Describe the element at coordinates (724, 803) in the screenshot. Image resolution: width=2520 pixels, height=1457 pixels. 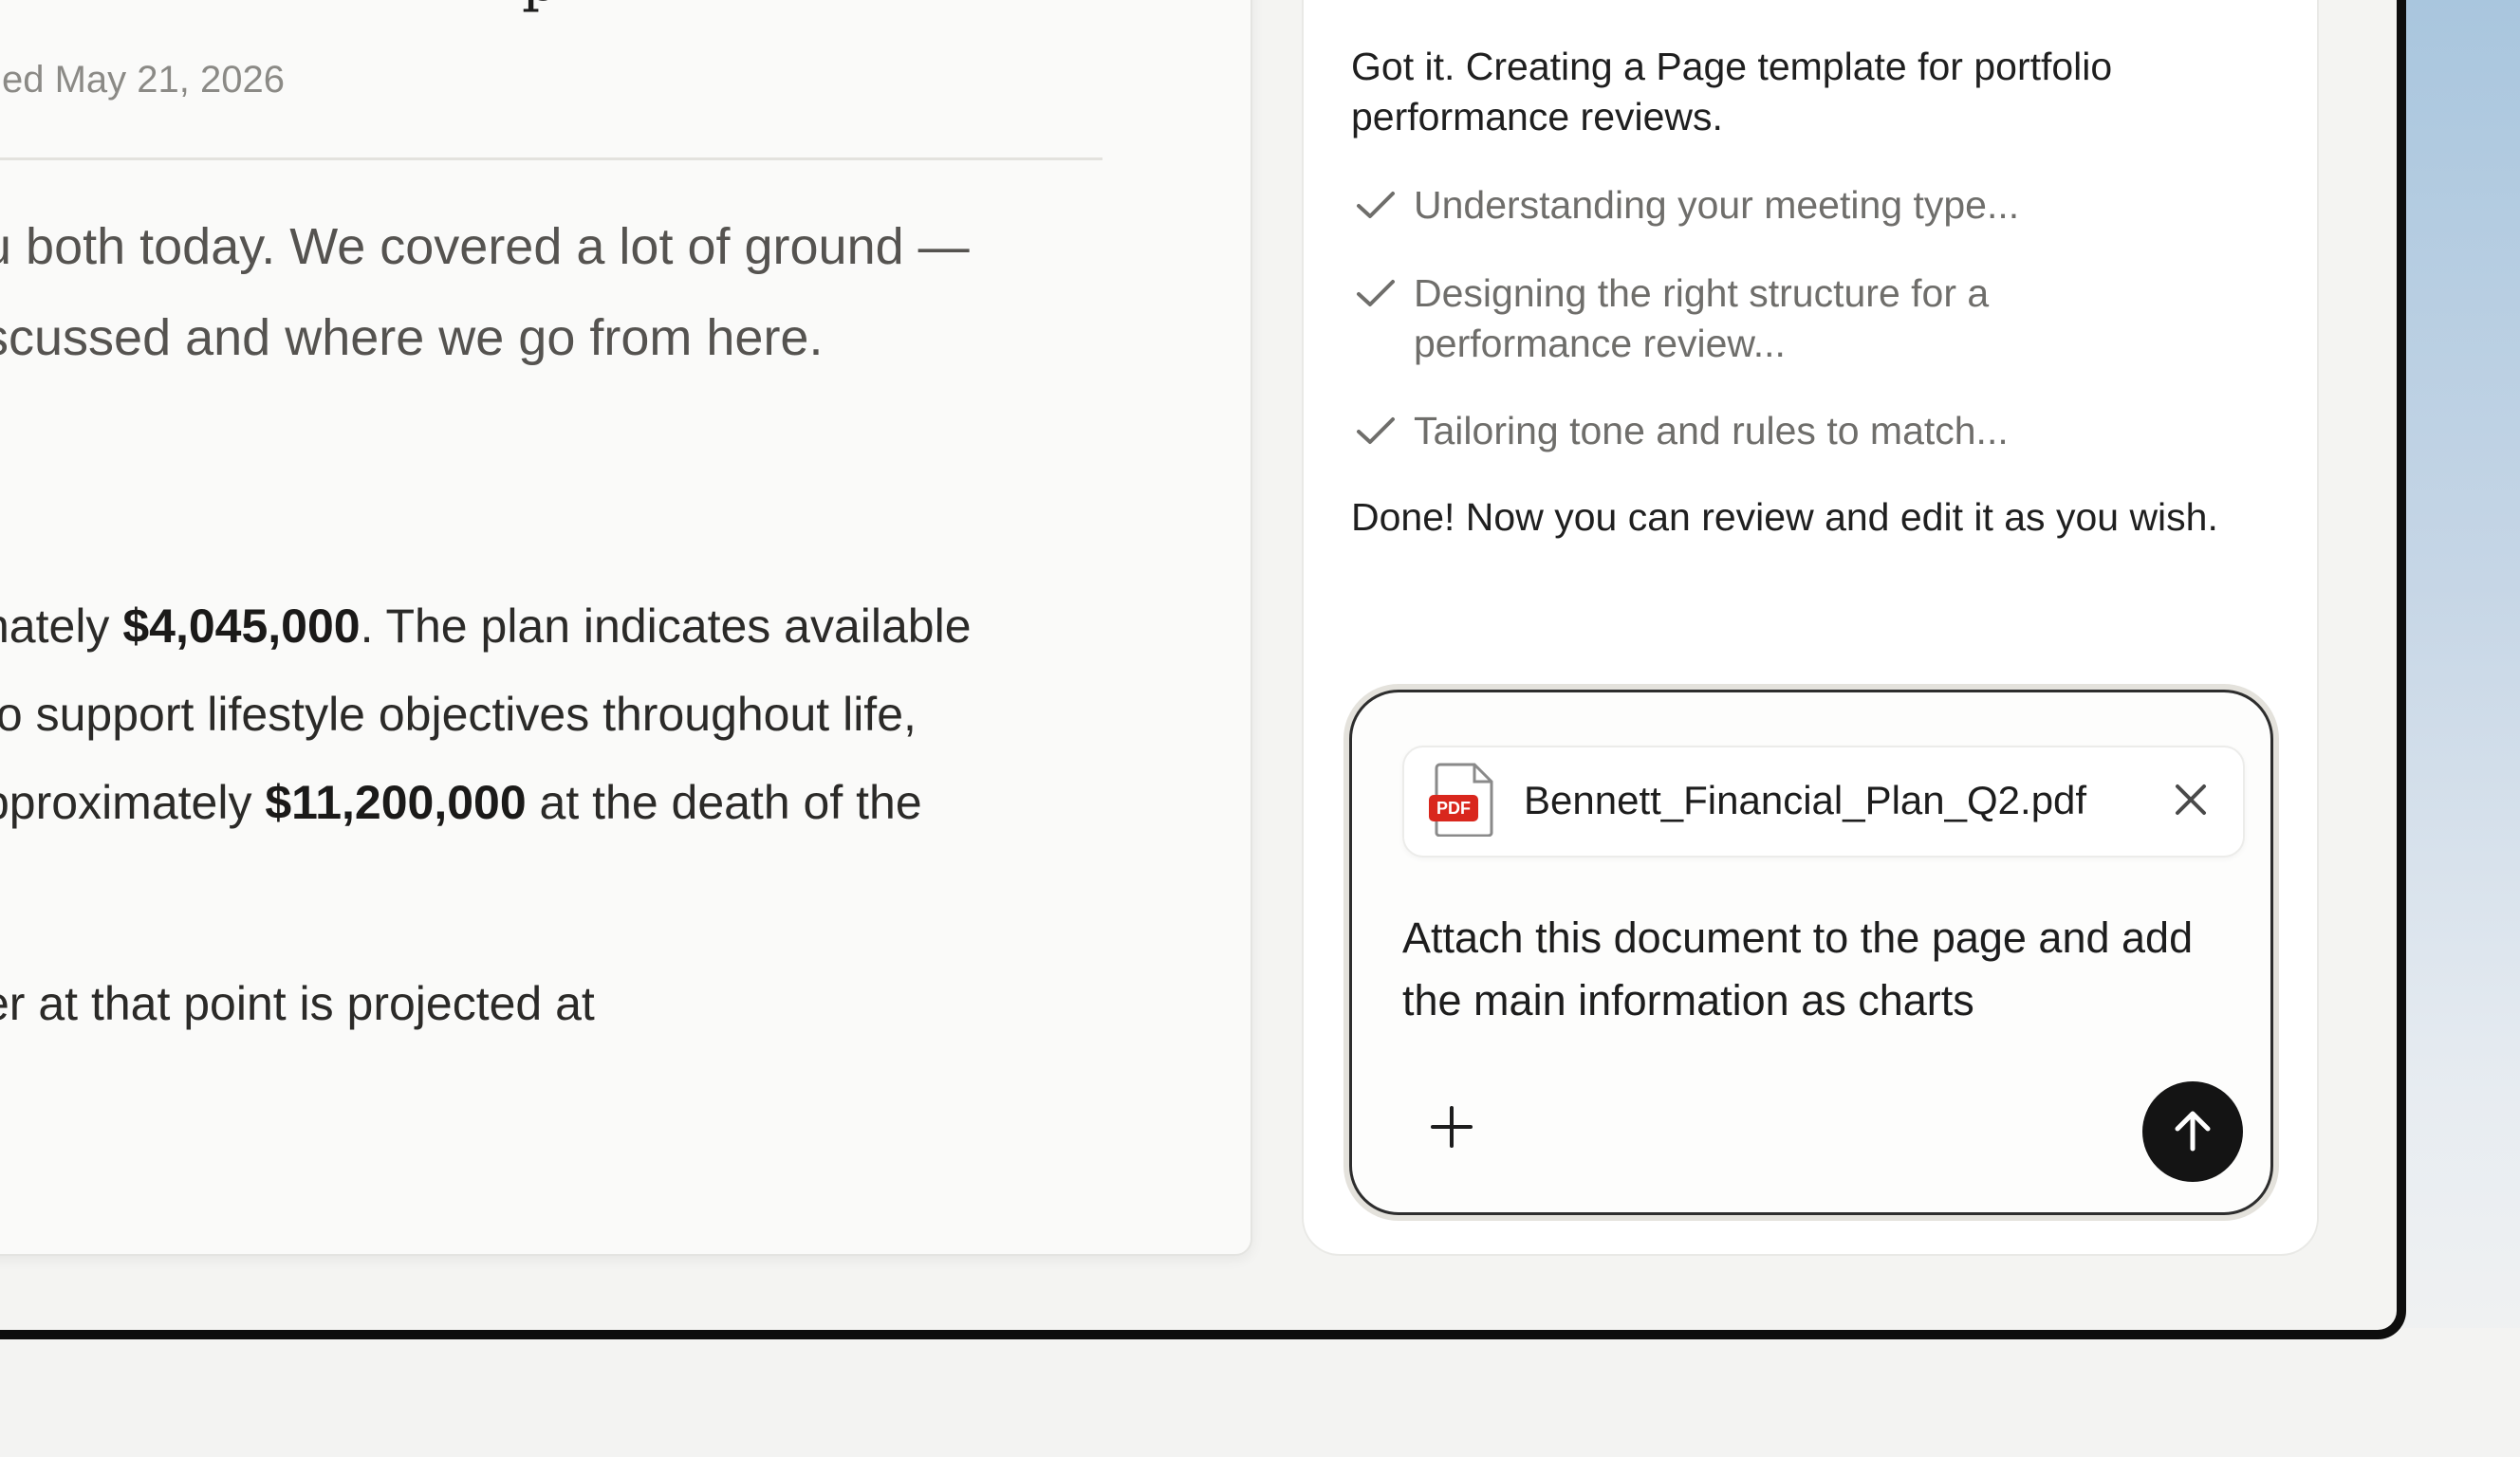
I see `body-line-3-post: at the death of the` at that location.